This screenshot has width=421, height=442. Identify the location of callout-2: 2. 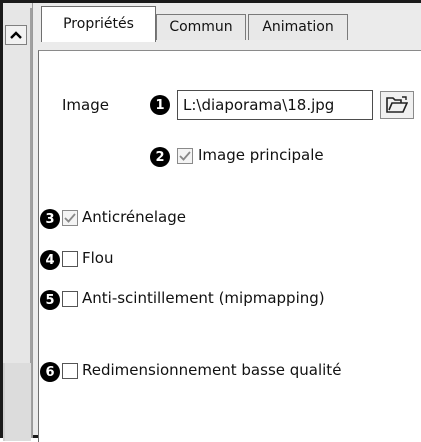
(160, 157).